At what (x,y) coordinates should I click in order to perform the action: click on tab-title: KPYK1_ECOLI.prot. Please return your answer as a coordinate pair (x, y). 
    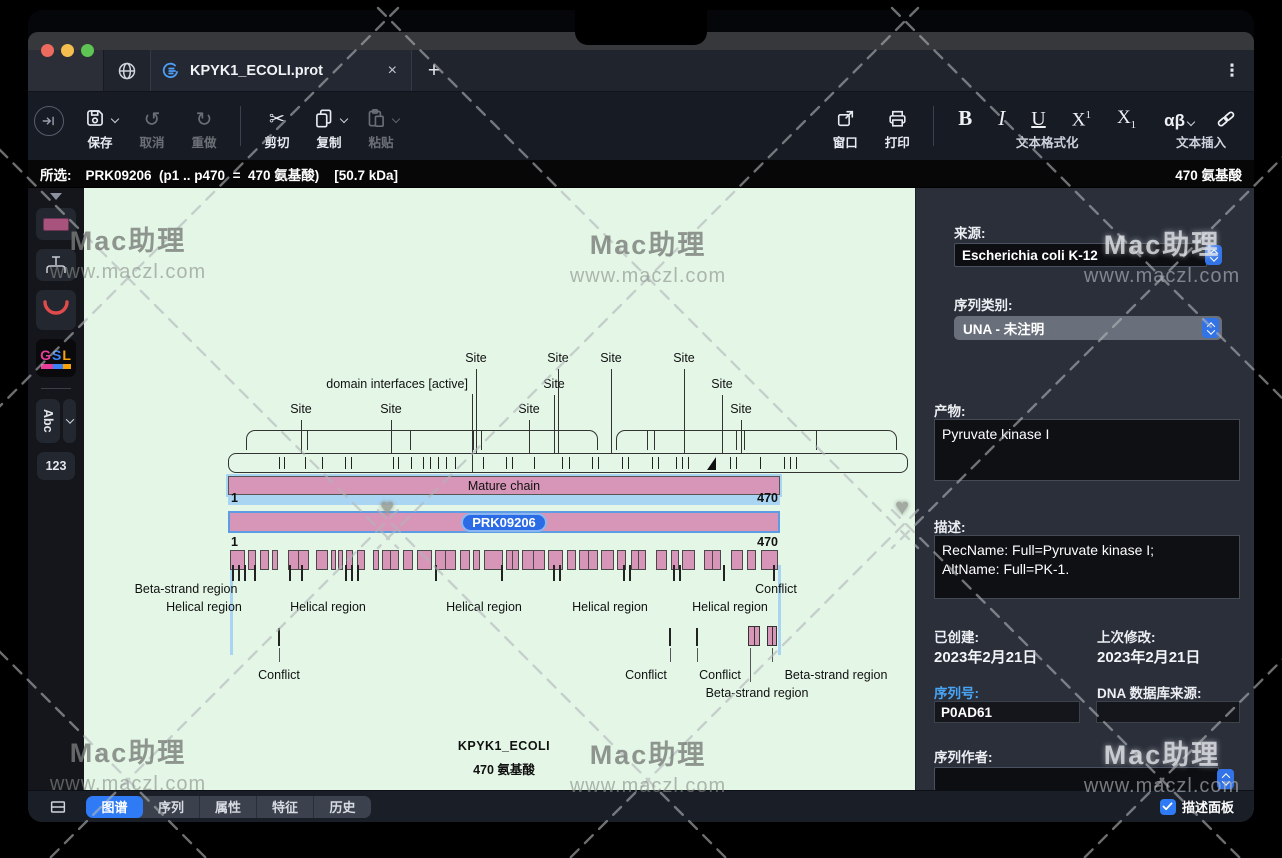
    Looking at the image, I should click on (256, 70).